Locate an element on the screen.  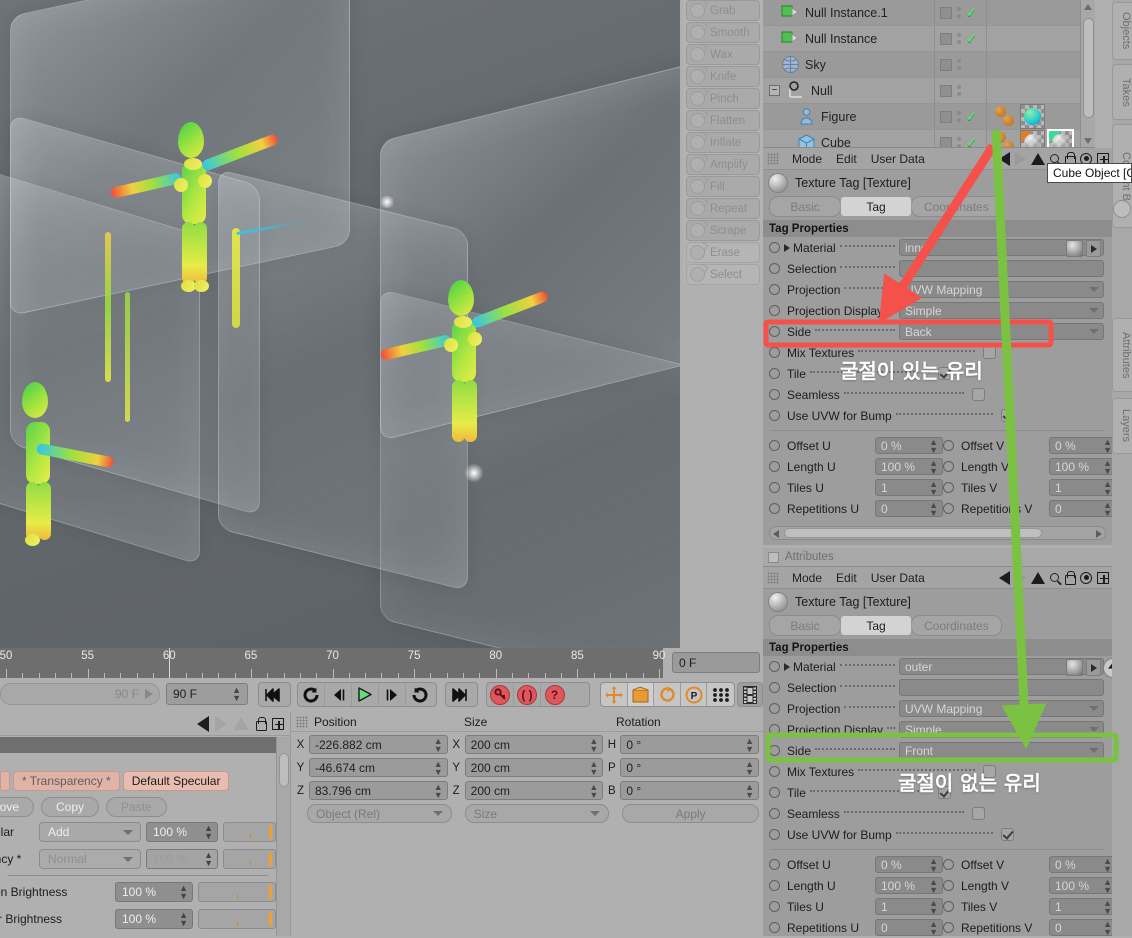
goto-end-button is located at coordinates (459, 694).